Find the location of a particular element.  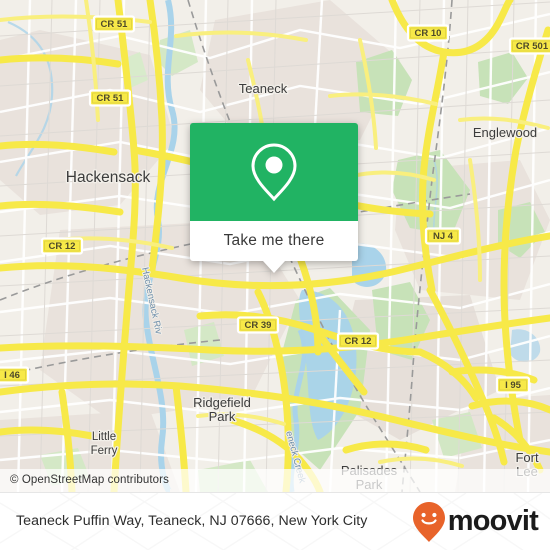

map-pin-icon is located at coordinates (274, 172).